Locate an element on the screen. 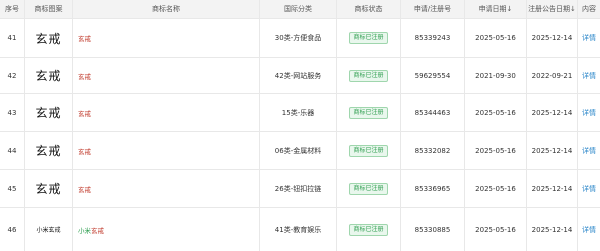 Image resolution: width=600 pixels, height=251 pixels. app-number: 59629554 is located at coordinates (433, 75).